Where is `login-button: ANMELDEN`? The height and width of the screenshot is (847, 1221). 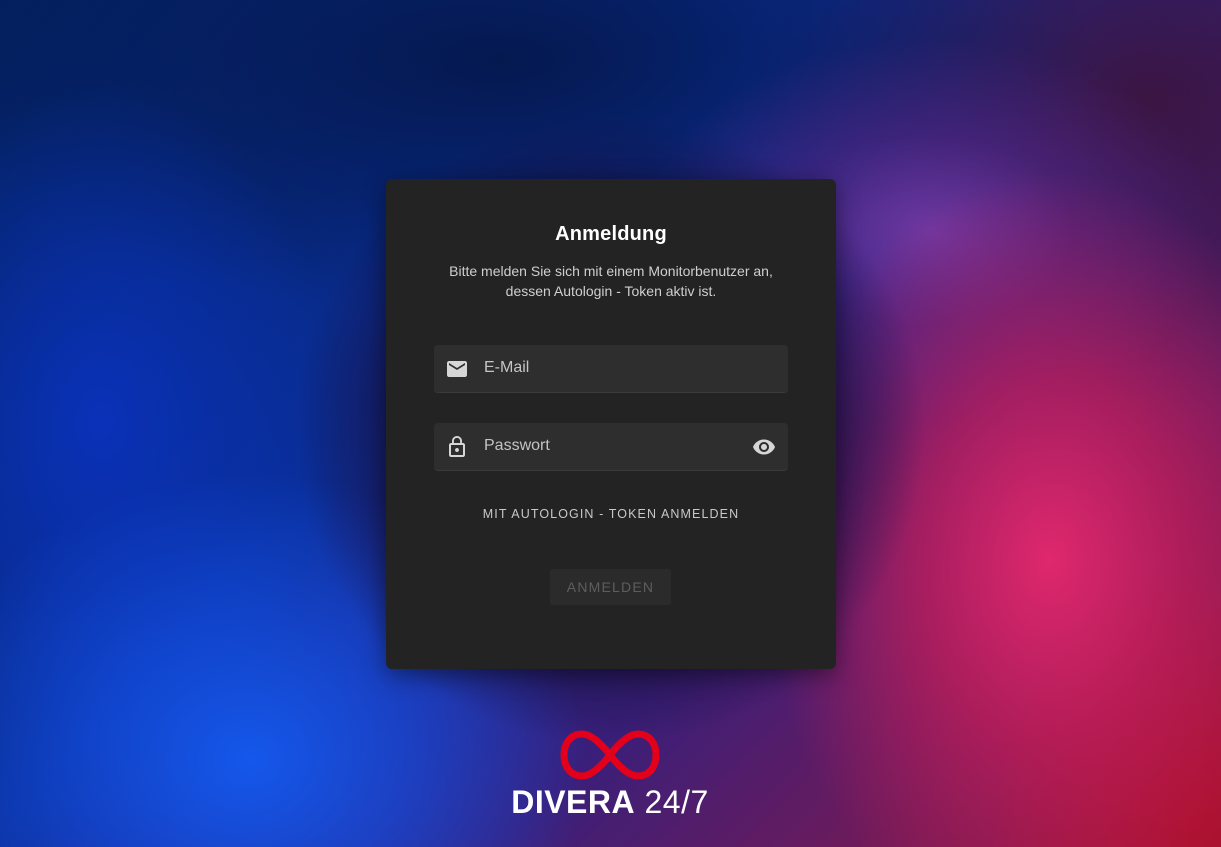 login-button: ANMELDEN is located at coordinates (610, 587).